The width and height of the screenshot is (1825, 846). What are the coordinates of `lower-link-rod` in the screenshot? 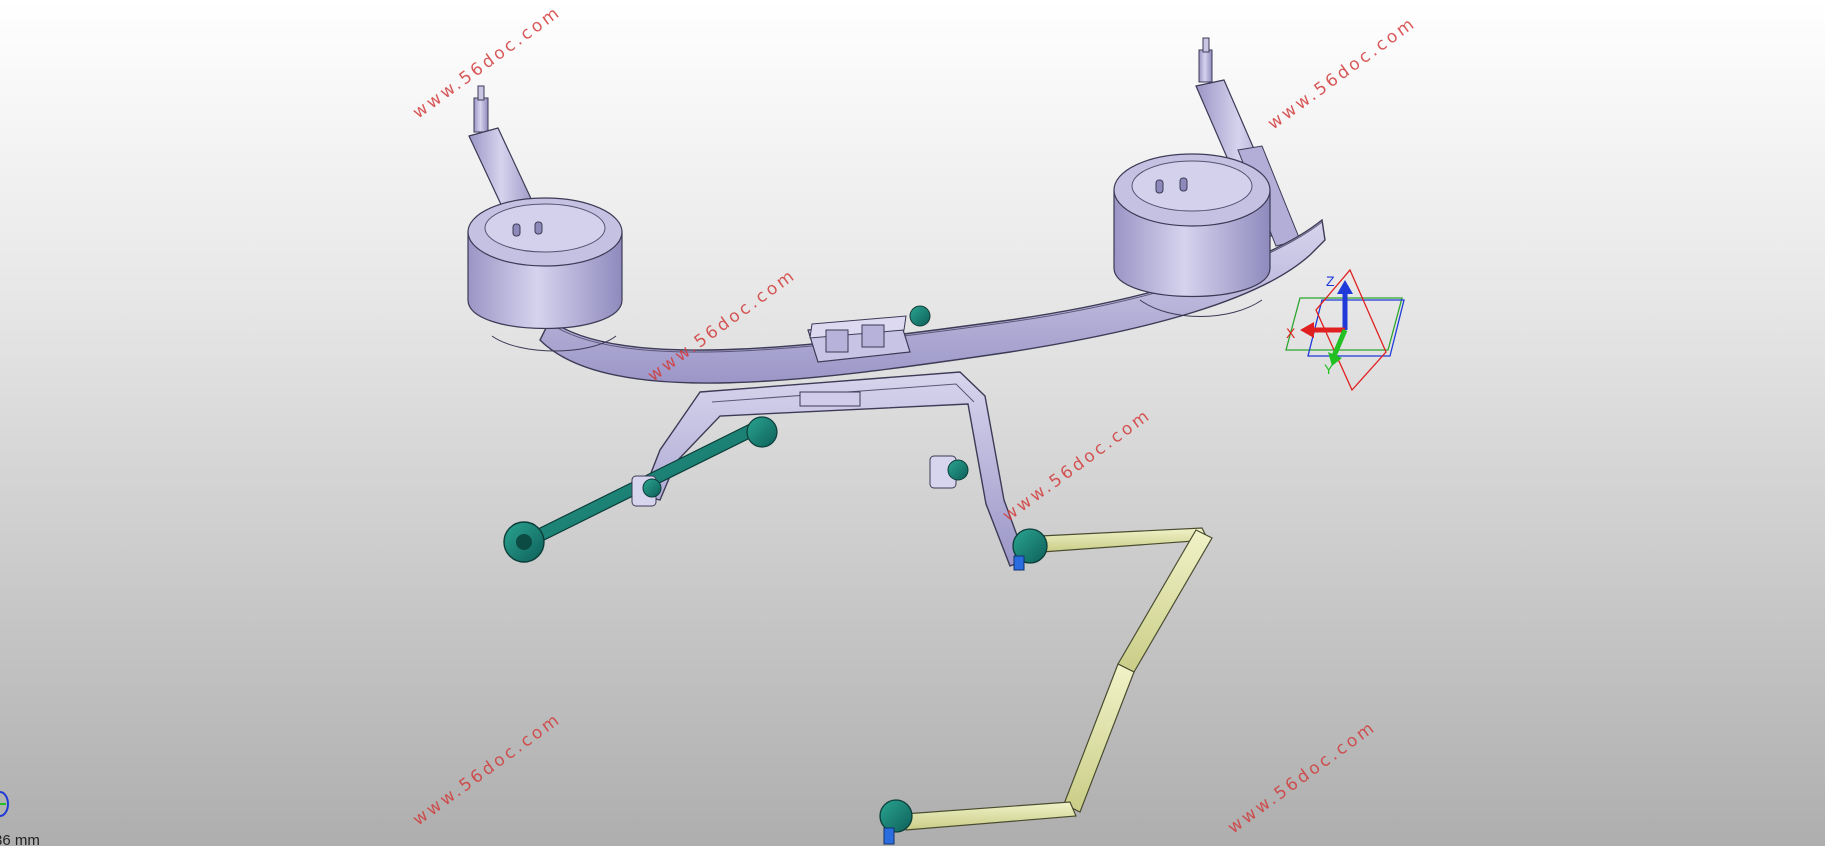 It's located at (736, 489).